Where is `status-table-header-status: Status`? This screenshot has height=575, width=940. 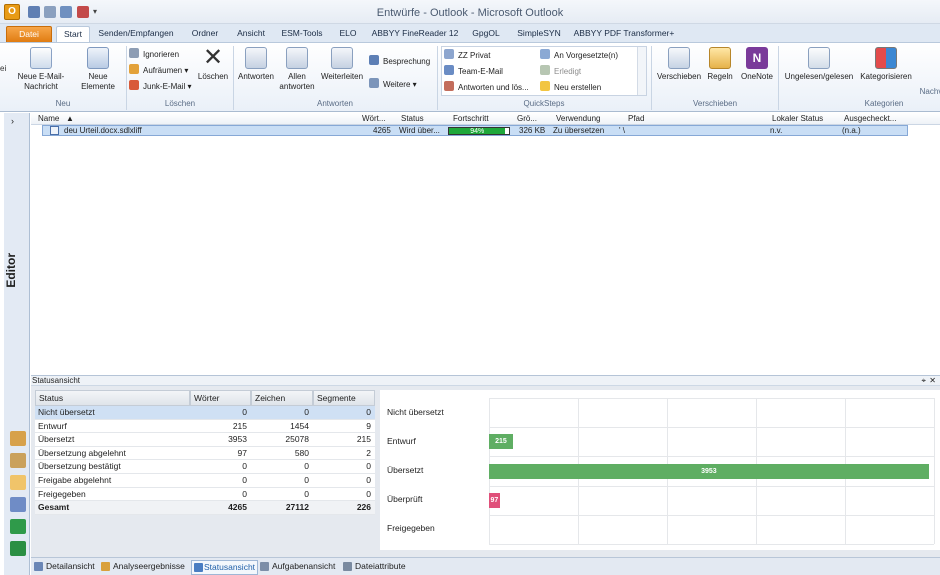
status-table-header-status: Status is located at coordinates (112, 398).